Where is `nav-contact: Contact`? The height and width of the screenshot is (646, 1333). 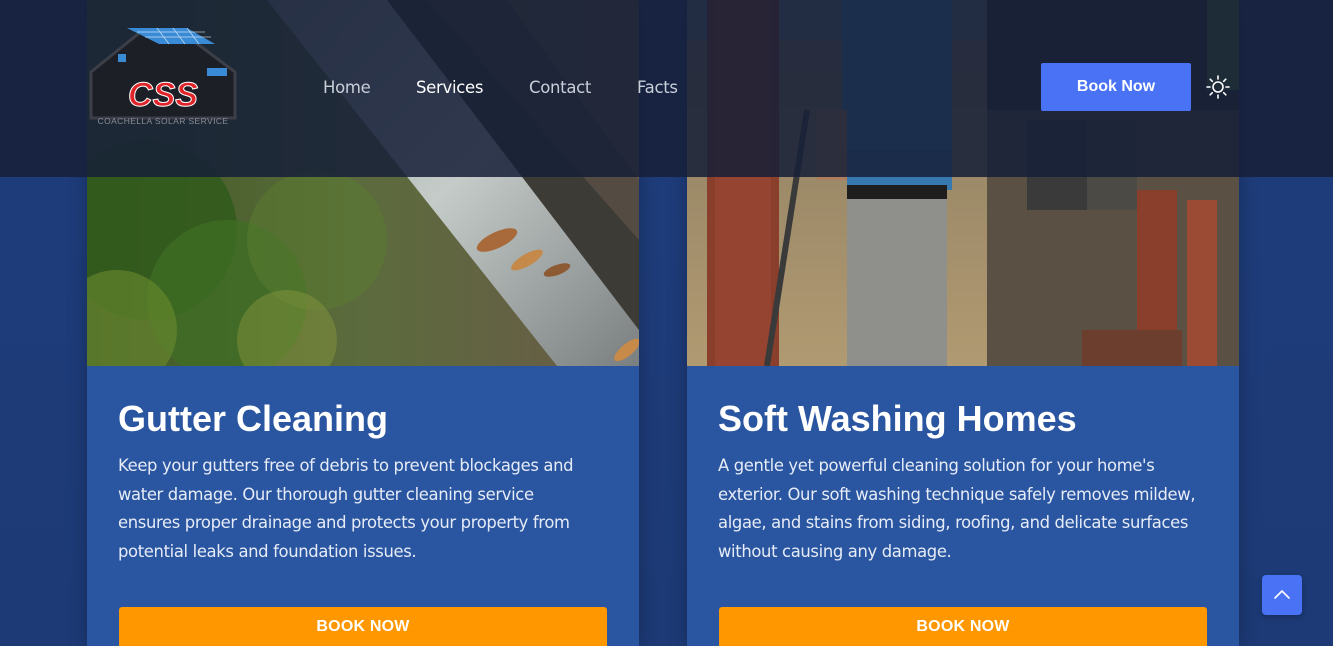
nav-contact: Contact is located at coordinates (560, 87).